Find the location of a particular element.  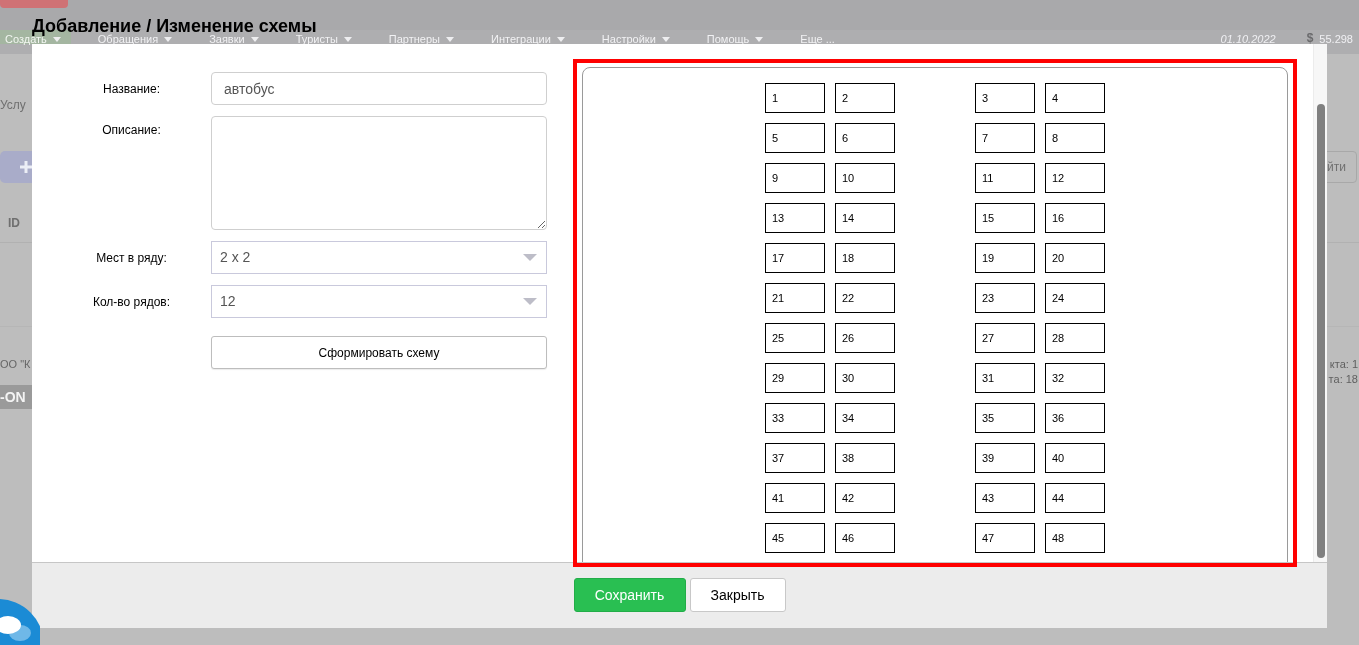

seat: 24 is located at coordinates (1075, 298).